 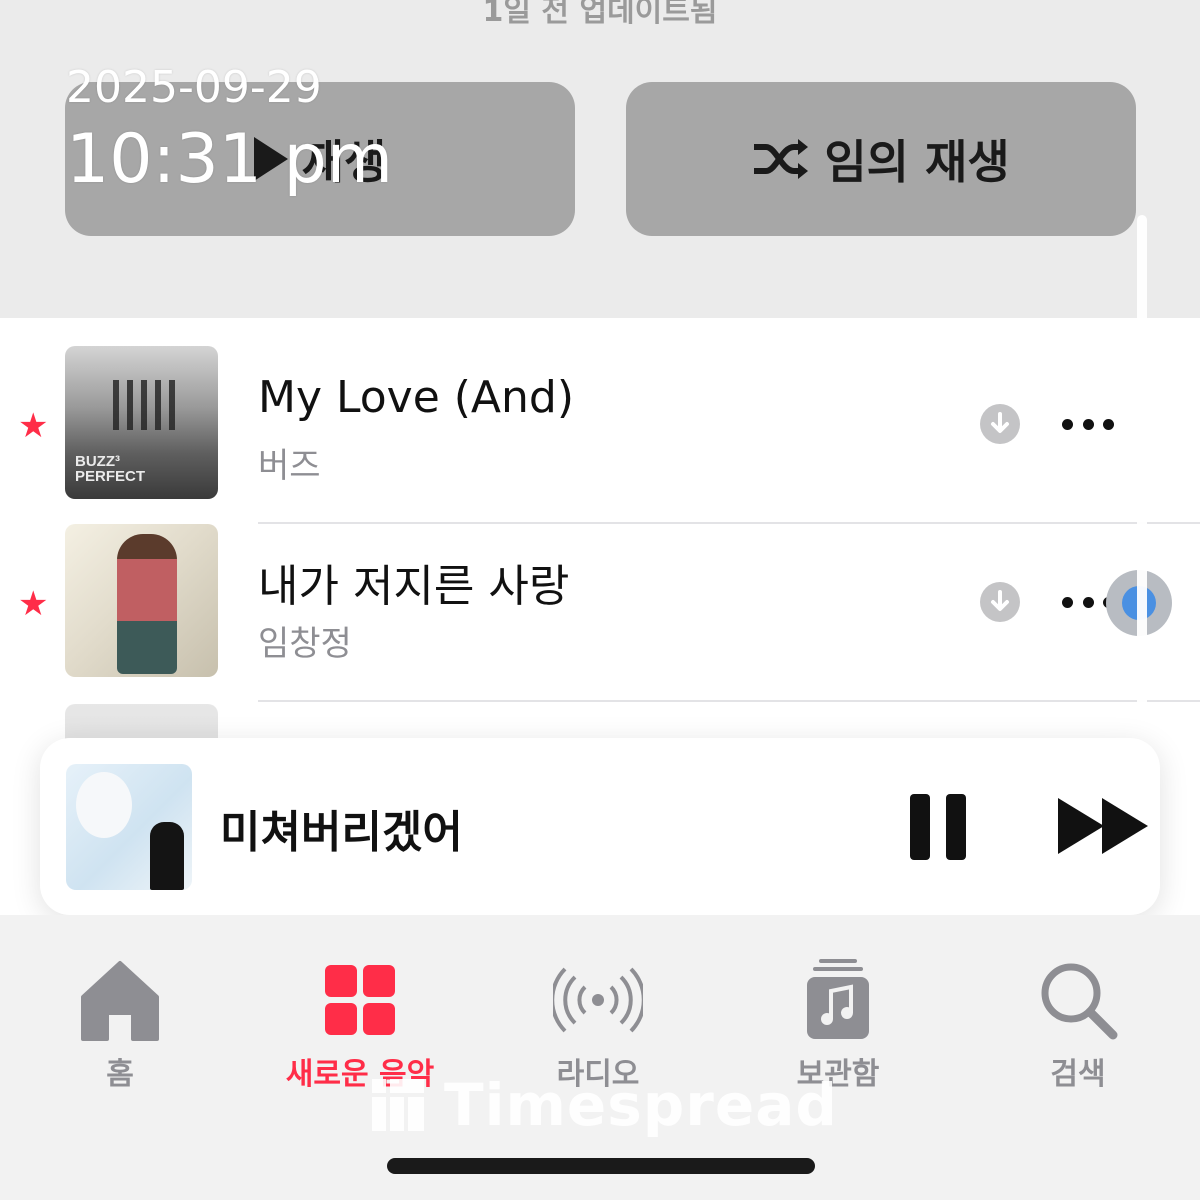 What do you see at coordinates (289, 466) in the screenshot?
I see `track-artist: 버즈` at bounding box center [289, 466].